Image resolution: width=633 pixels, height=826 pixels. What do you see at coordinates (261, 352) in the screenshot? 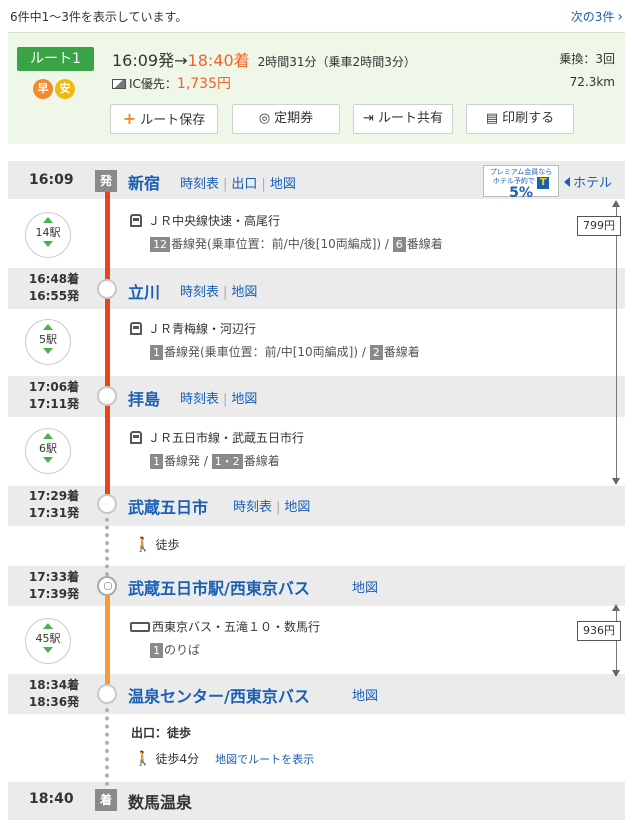
I see `platform-text: 番線発(乗車位置：前/中[10両編成])` at bounding box center [261, 352].